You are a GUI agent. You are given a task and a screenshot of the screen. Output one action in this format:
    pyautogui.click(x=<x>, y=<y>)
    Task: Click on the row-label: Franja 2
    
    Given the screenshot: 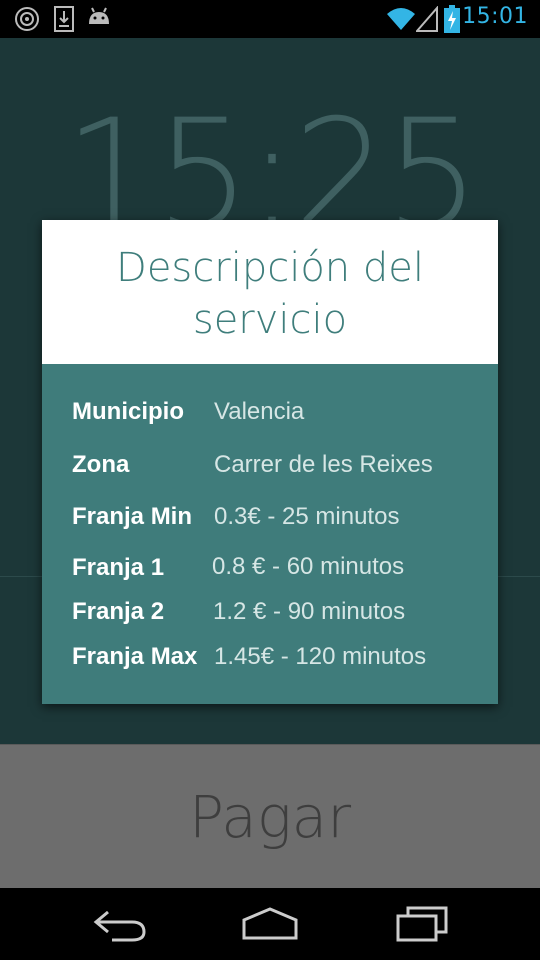 What is the action you would take?
    pyautogui.click(x=118, y=611)
    